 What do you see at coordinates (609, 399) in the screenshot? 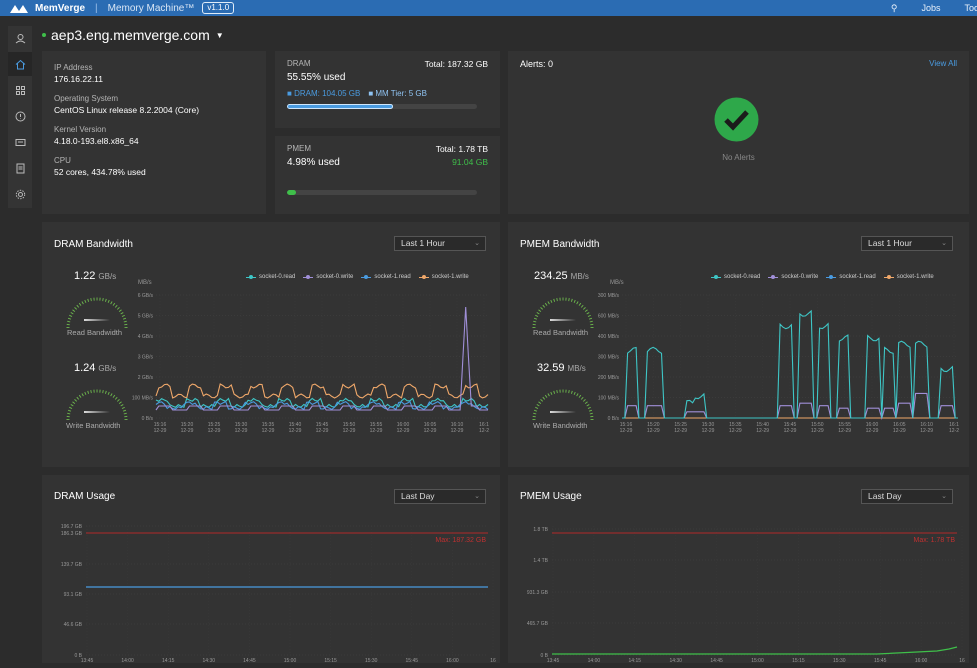
I see `y-tick-label: 100 MB/s` at bounding box center [609, 399].